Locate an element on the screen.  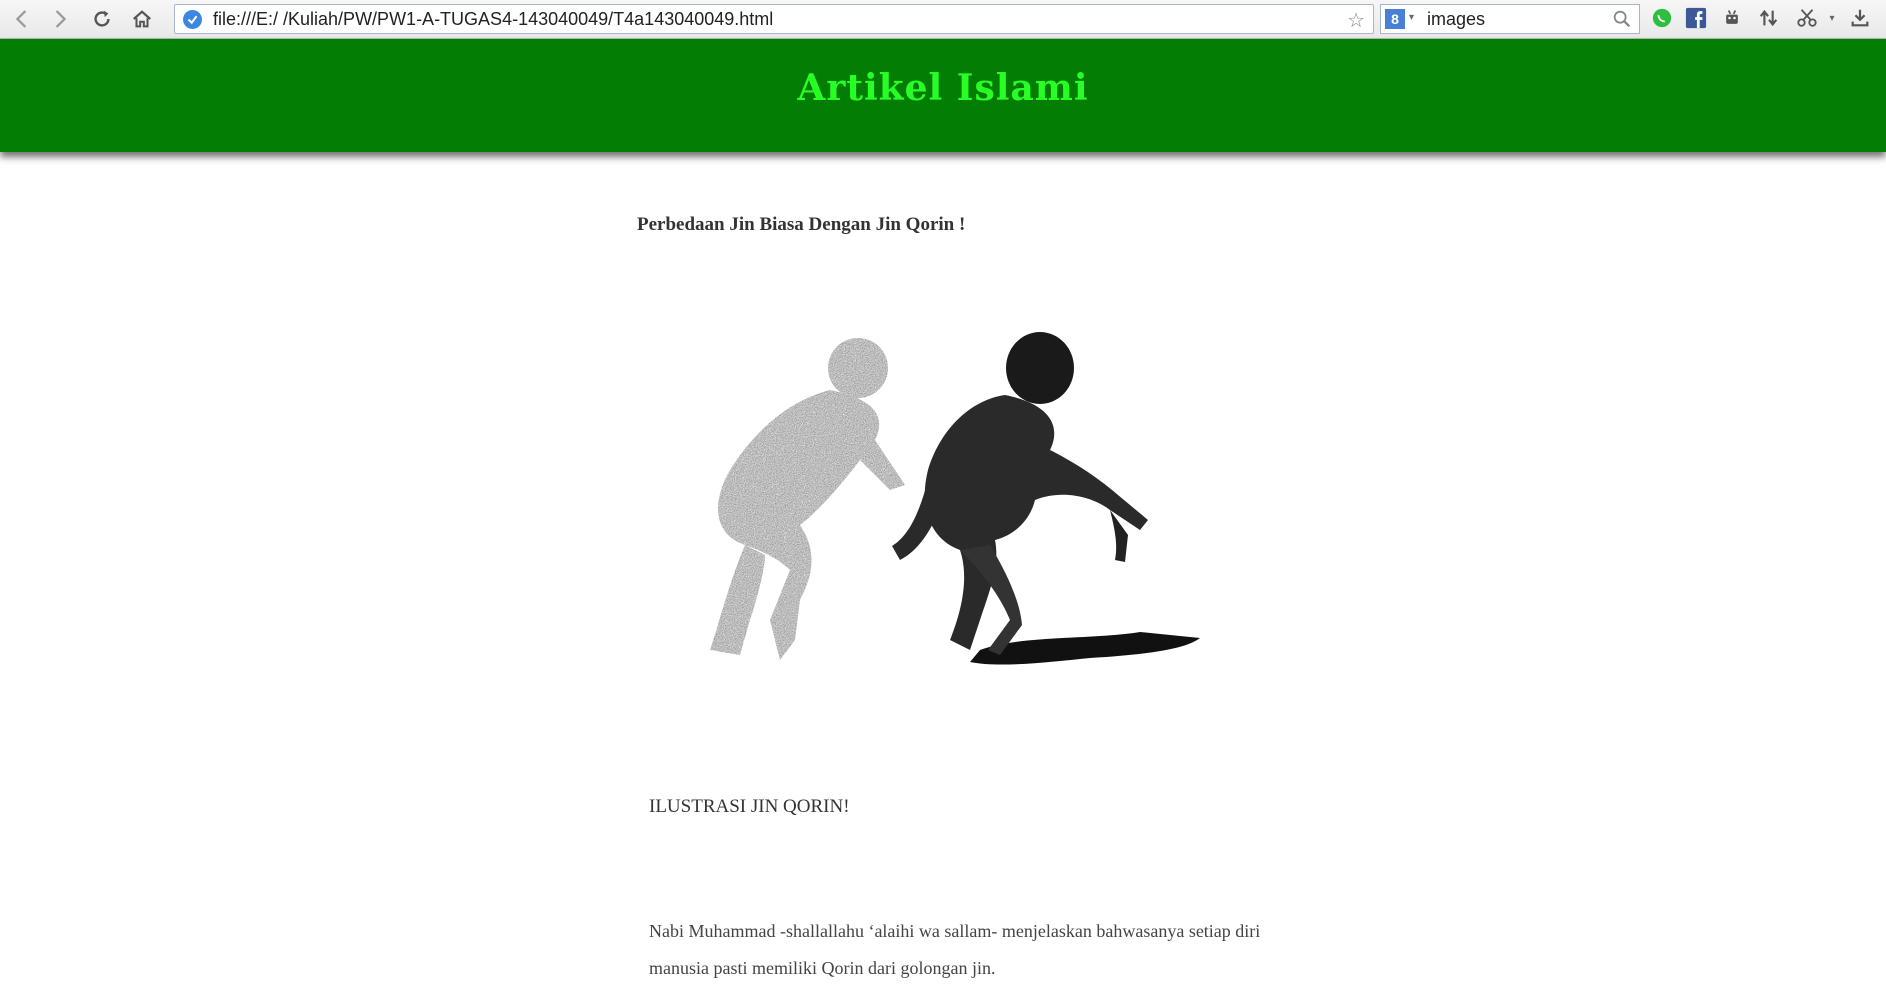
back-button is located at coordinates (22, 19).